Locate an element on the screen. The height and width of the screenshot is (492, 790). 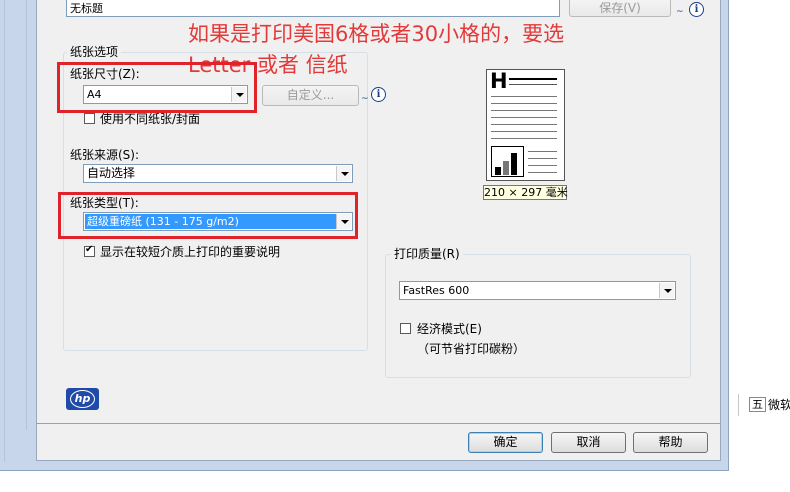
preview-heading-letter: H is located at coordinates (499, 81).